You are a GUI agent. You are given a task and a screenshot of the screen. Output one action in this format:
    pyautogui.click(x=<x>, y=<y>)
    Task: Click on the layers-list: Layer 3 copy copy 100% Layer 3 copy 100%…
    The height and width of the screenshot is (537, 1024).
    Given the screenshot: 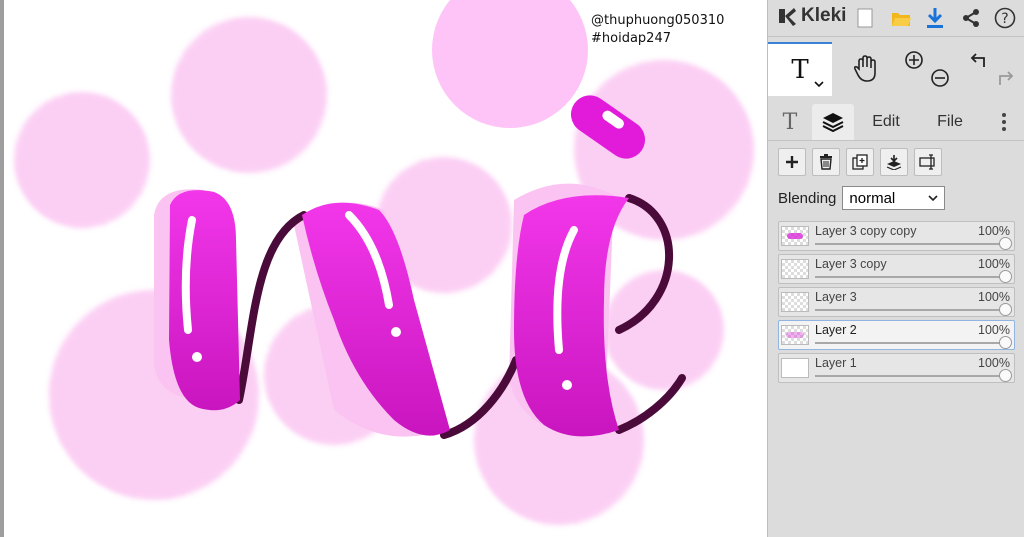 What is the action you would take?
    pyautogui.click(x=896, y=303)
    